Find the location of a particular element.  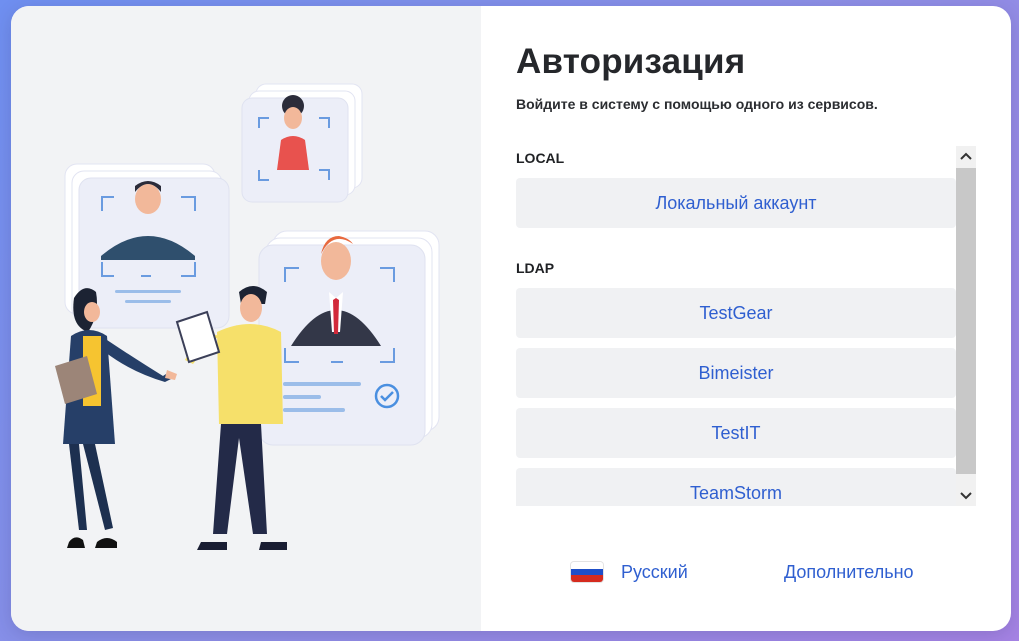

group-gap is located at coordinates (736, 247).